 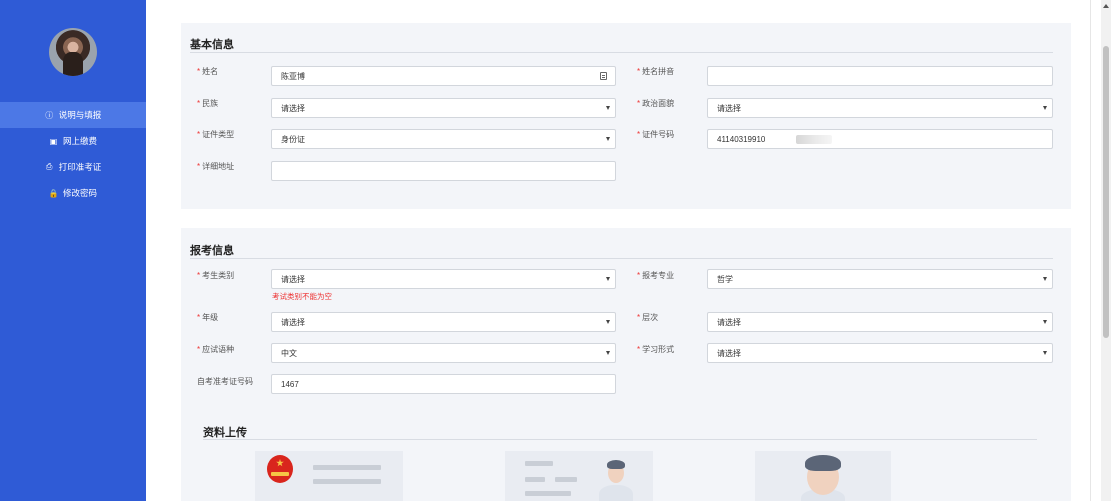 I want to click on upload-id-front-card, so click(x=329, y=476).